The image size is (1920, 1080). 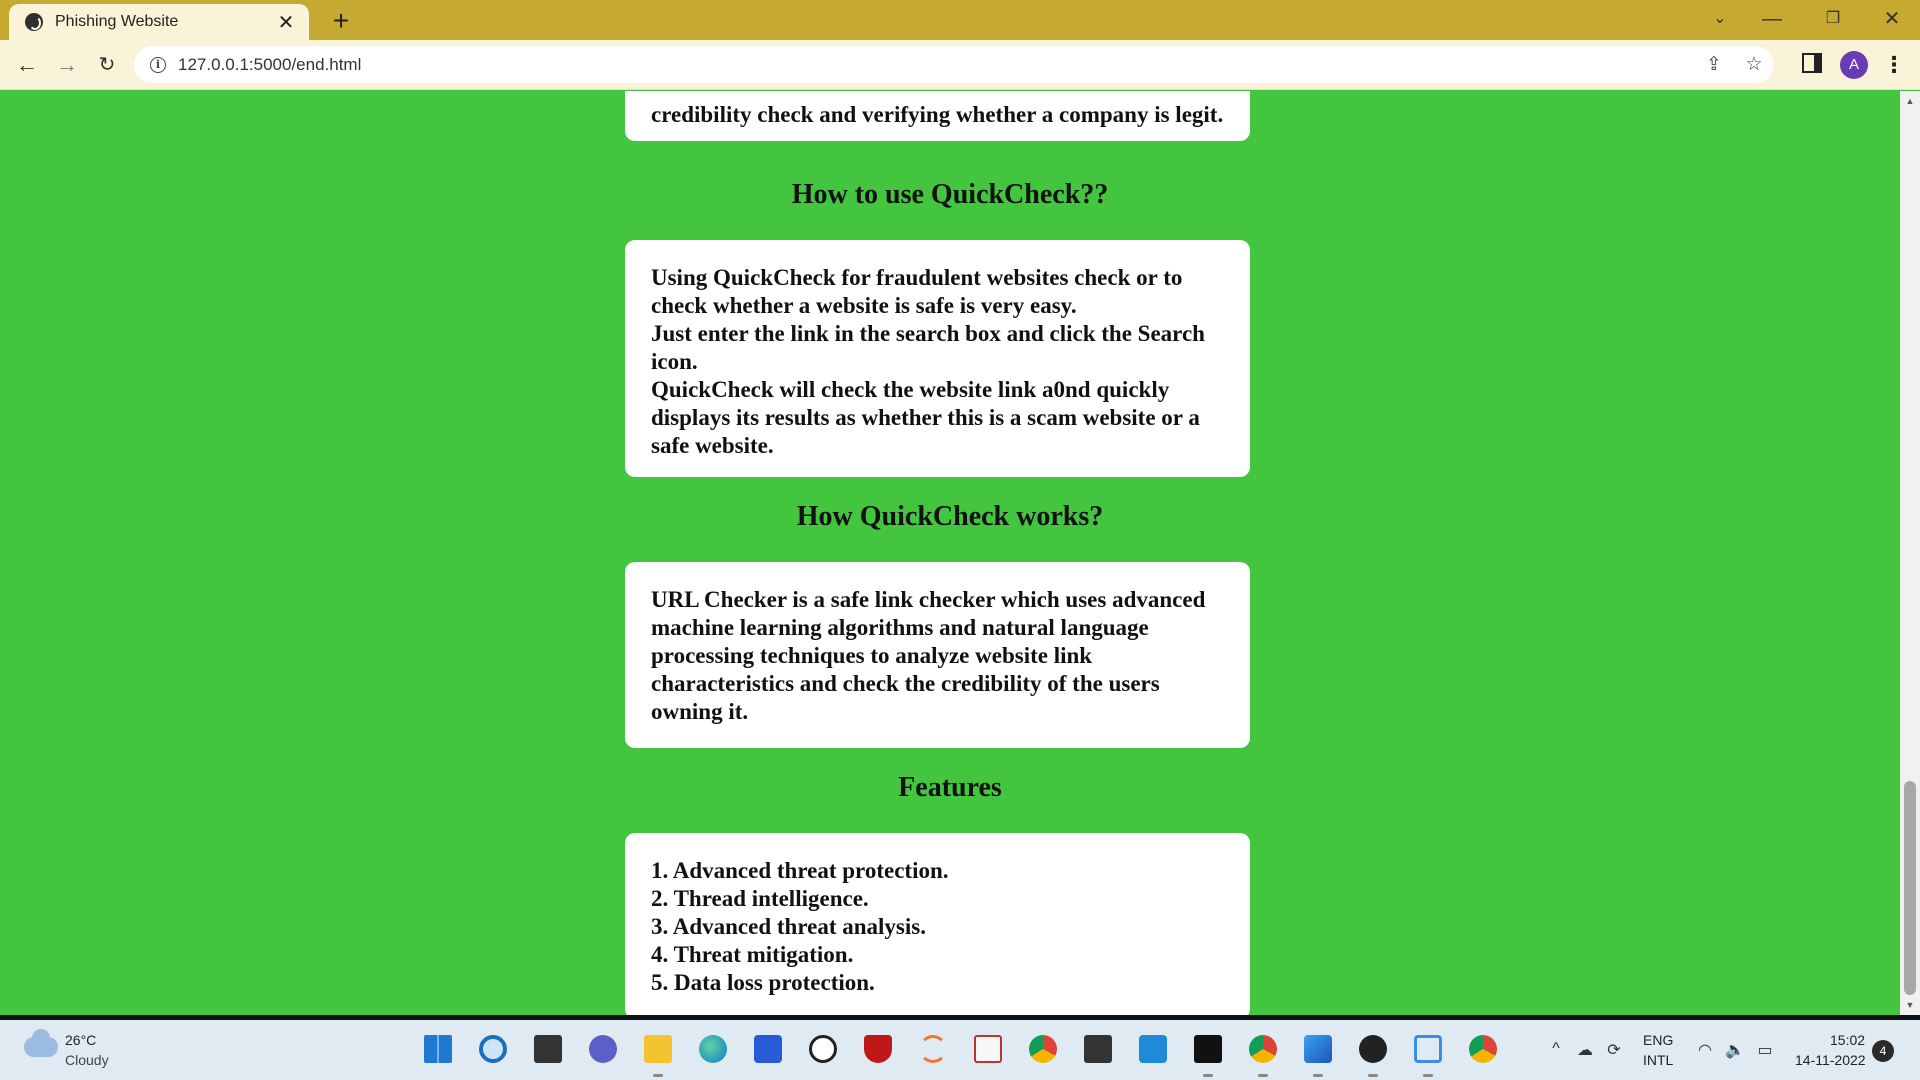 I want to click on chrome-profile-icon, so click(x=1263, y=1054).